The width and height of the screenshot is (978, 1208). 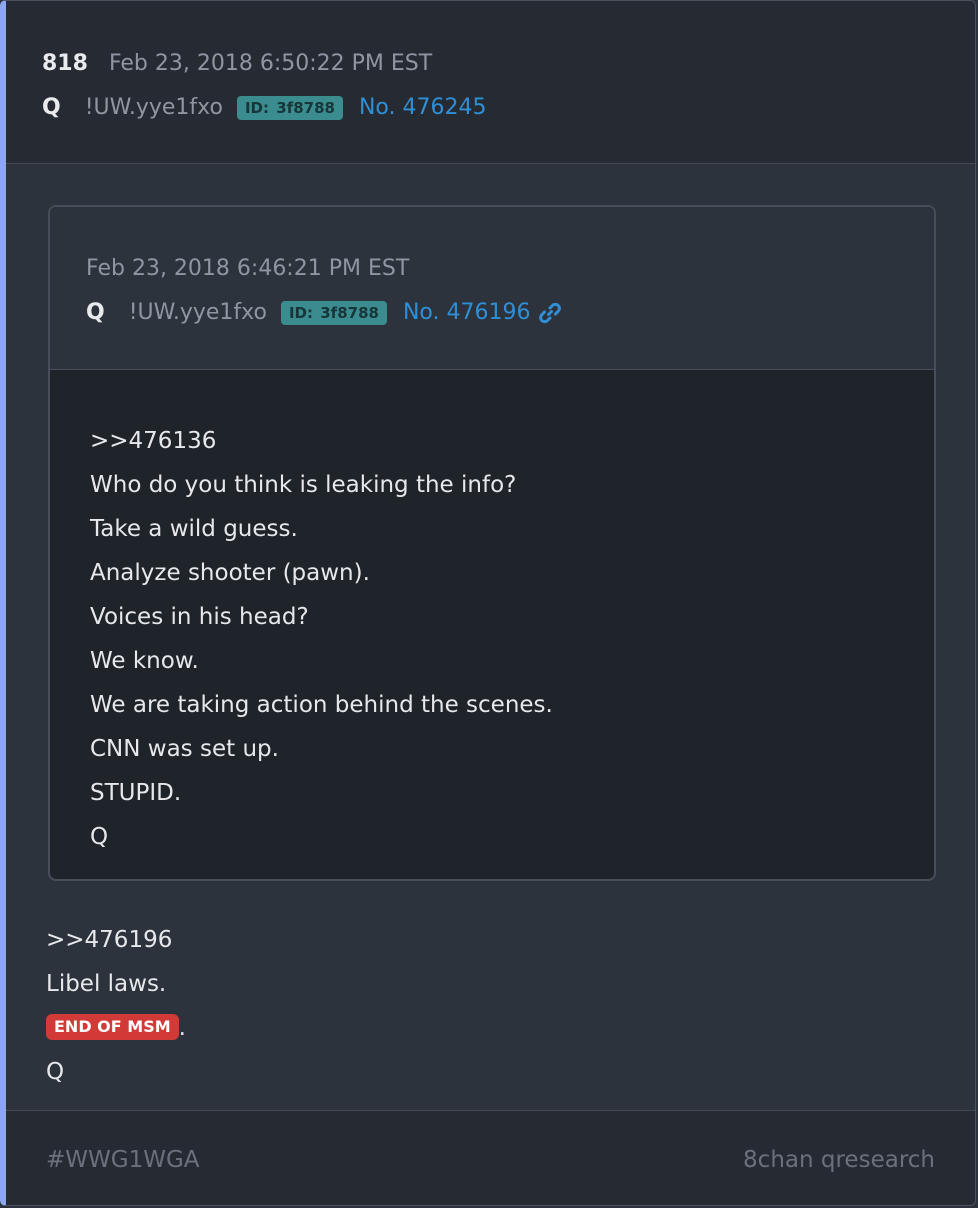 I want to click on quoted-line: Q, so click(x=99, y=837).